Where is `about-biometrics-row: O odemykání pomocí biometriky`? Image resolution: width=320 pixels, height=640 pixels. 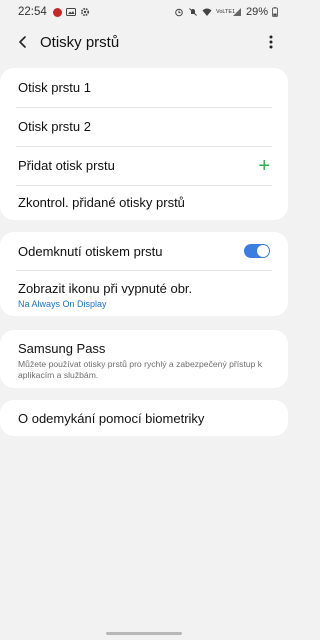 about-biometrics-row: O odemykání pomocí biometriky is located at coordinates (144, 418).